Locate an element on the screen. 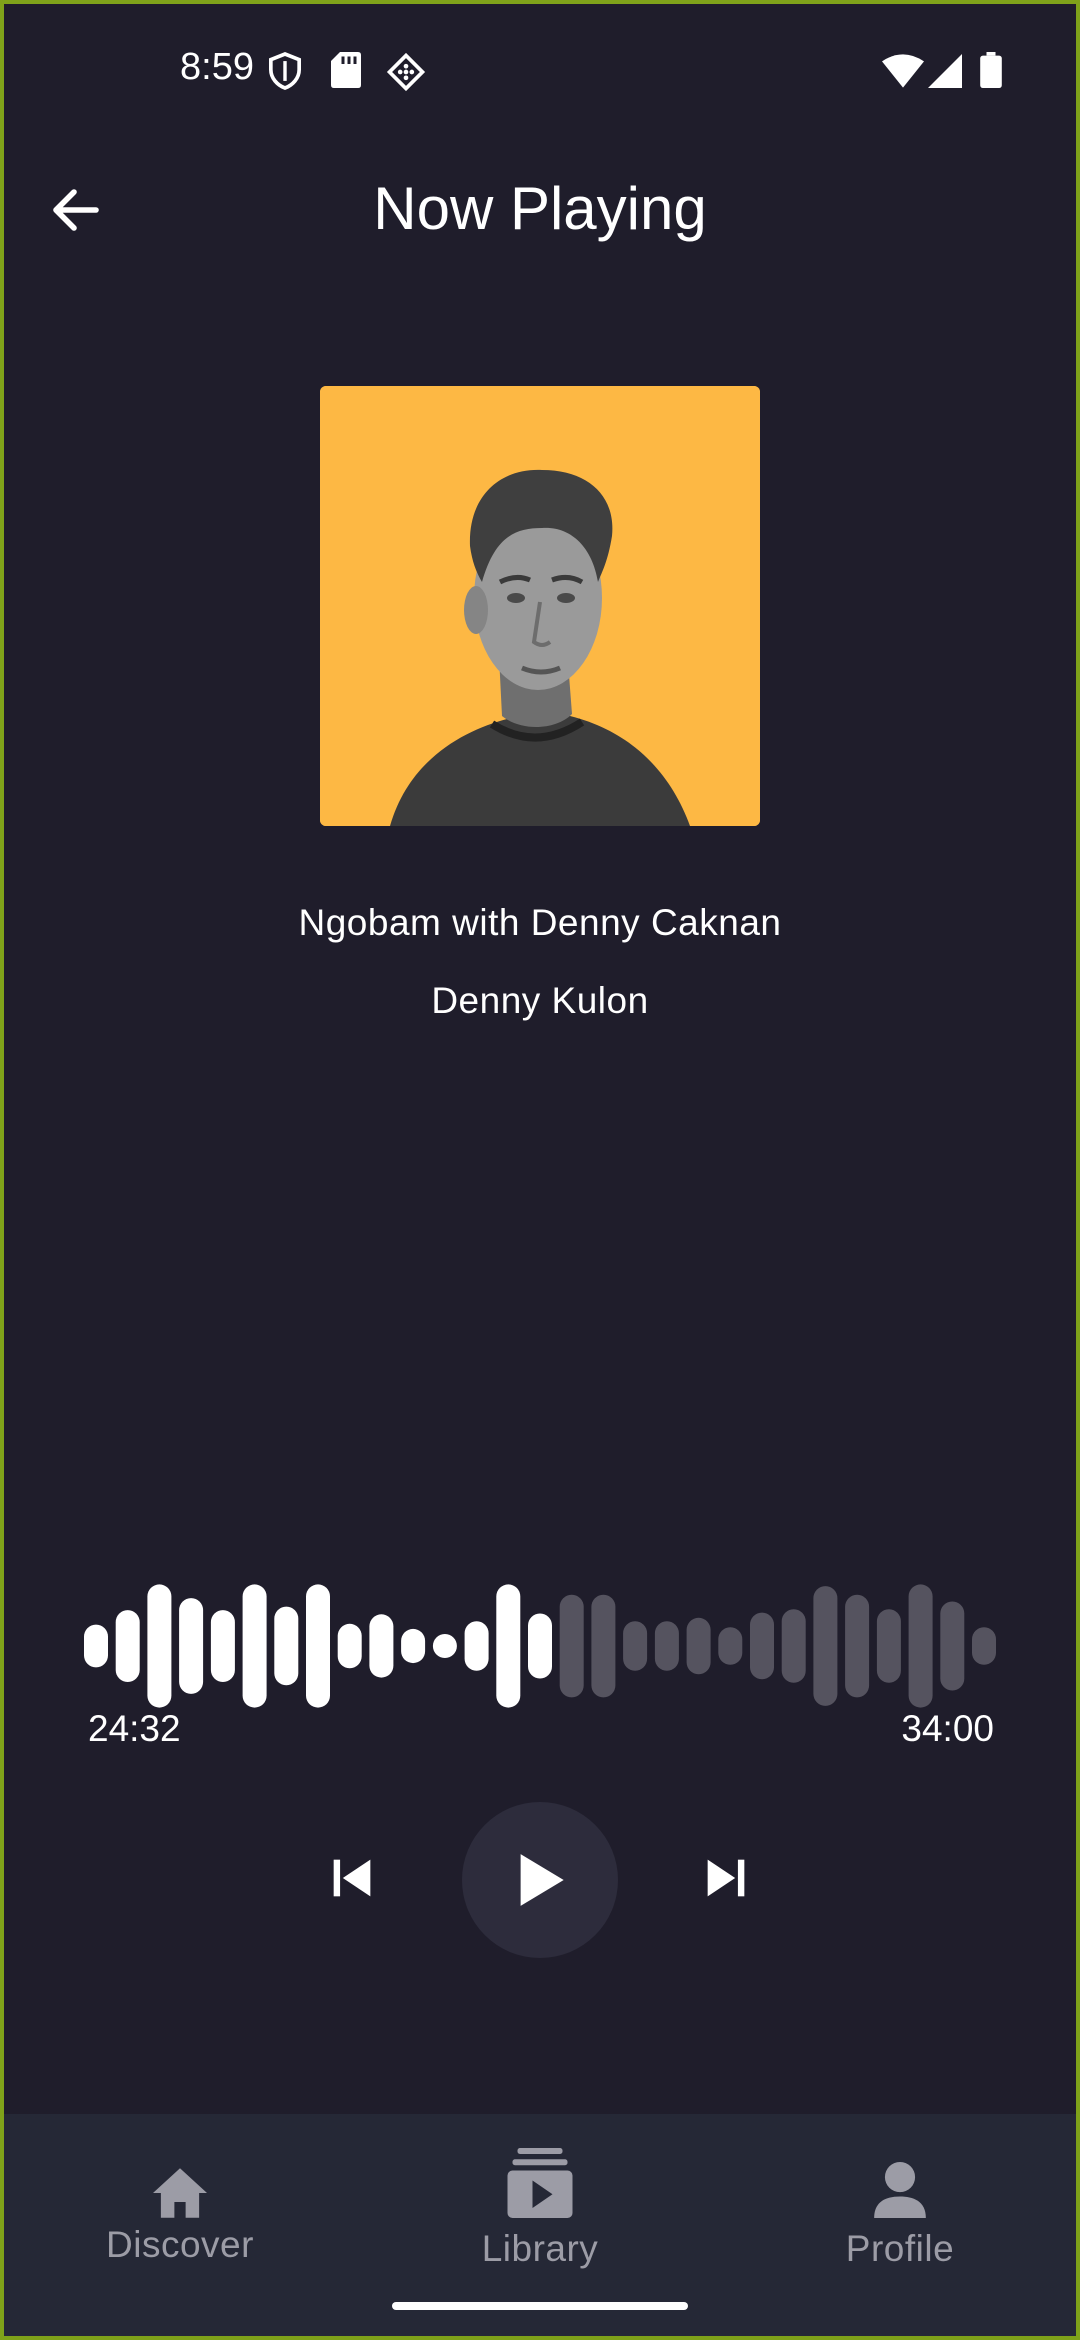 This screenshot has height=2340, width=1080. signal-icon is located at coordinates (945, 73).